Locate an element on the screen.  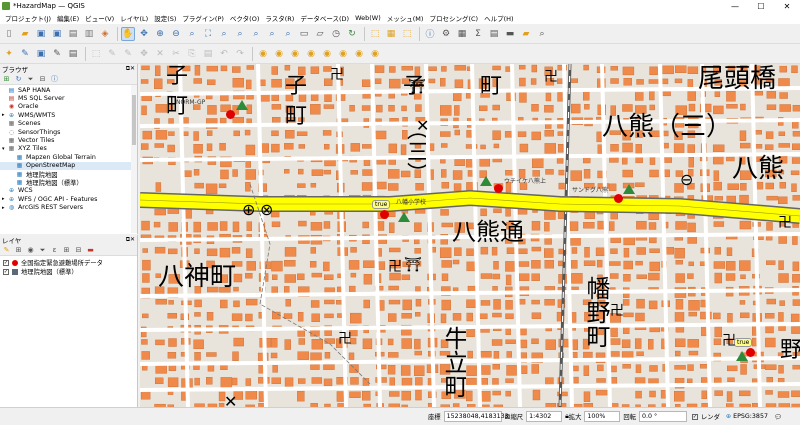
browser-item-vector-tiles: ▦ Vector Tiles is located at coordinates (68, 140).